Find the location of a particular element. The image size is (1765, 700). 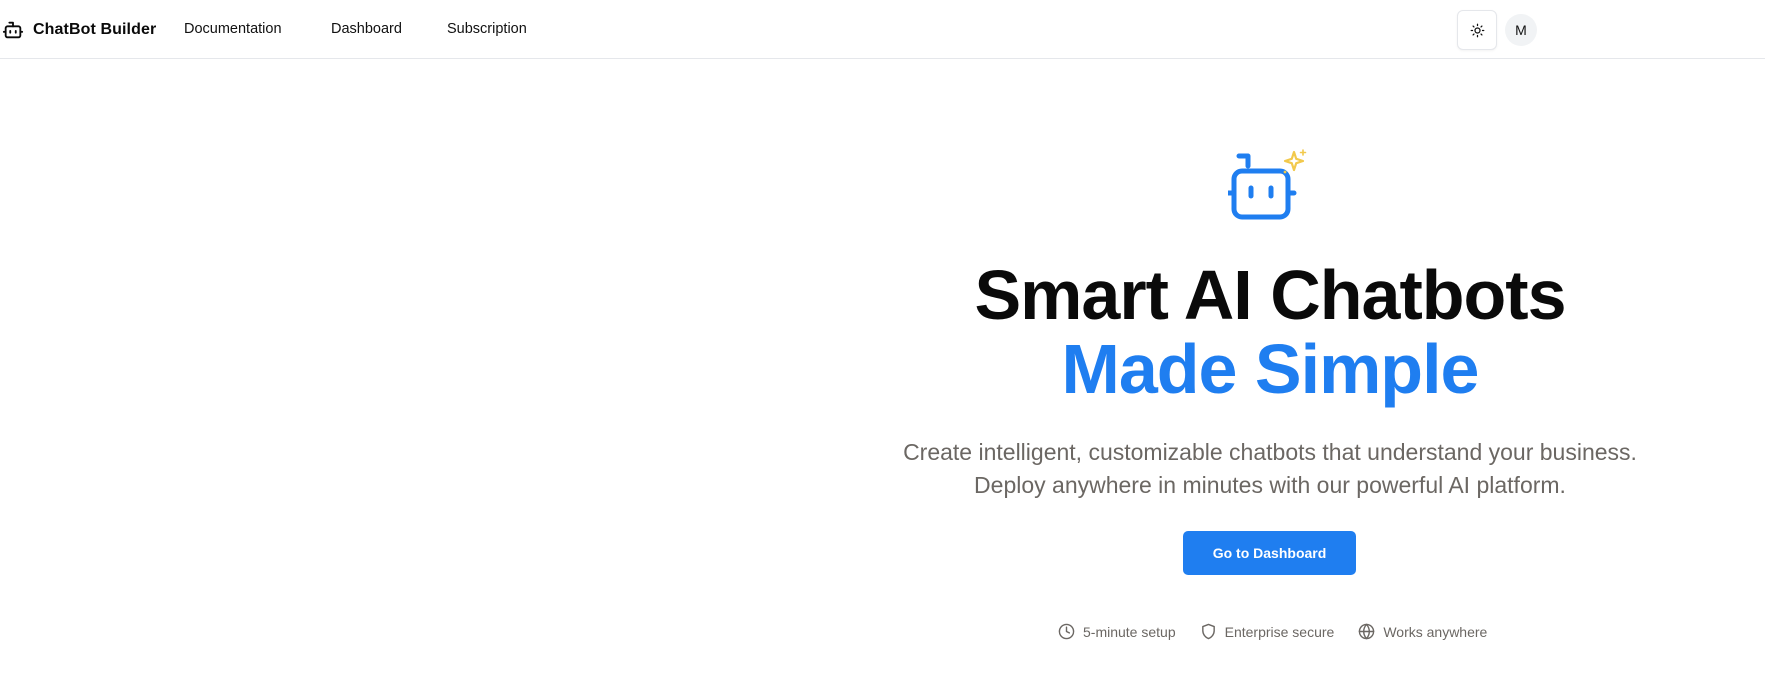

shield-icon is located at coordinates (1208, 631).